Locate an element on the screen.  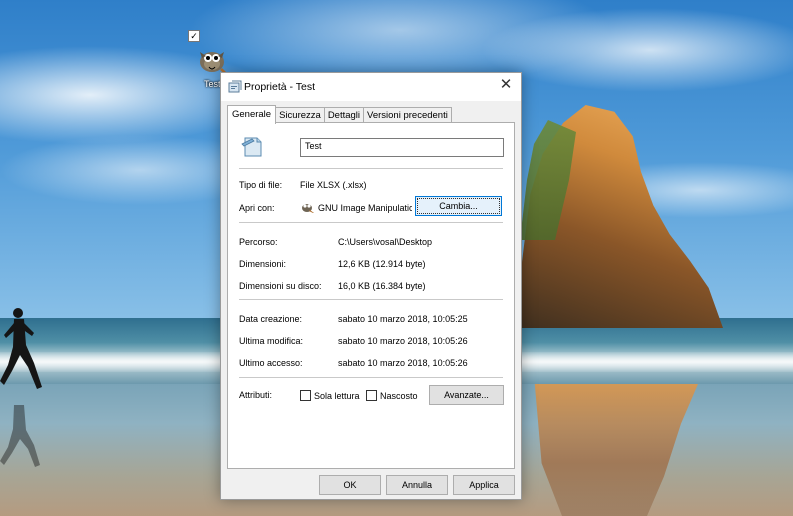
created-value: sabato 10 marzo 2018, 10:05:25 is located at coordinates (403, 319).